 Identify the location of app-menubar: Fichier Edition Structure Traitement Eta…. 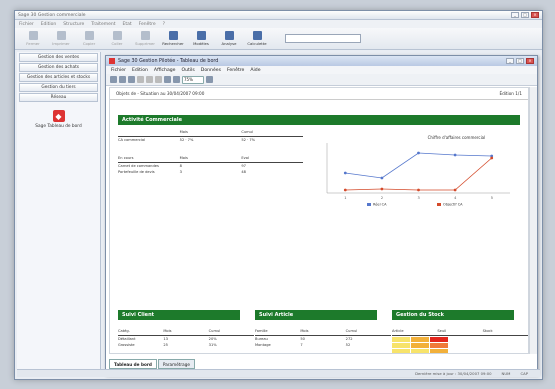
(278, 24).